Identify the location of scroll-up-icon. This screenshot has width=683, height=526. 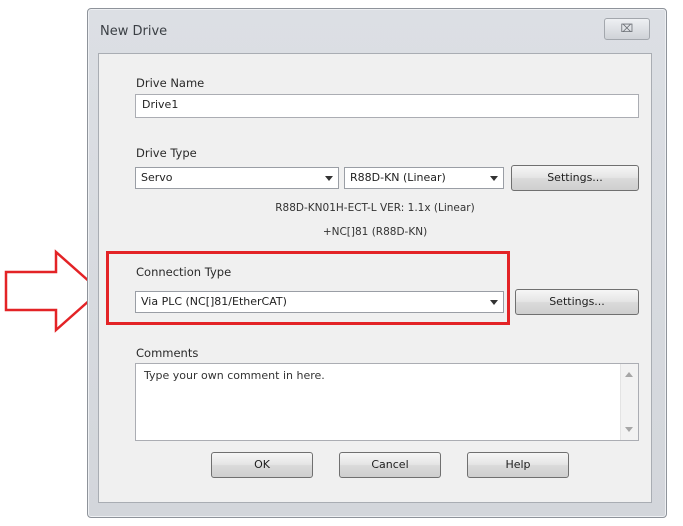
(629, 374).